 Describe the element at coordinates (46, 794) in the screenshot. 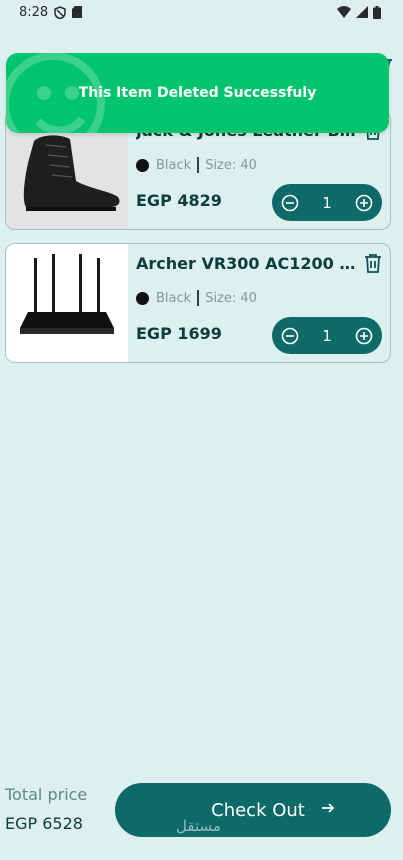

I see `total-price-label: Total price` at that location.